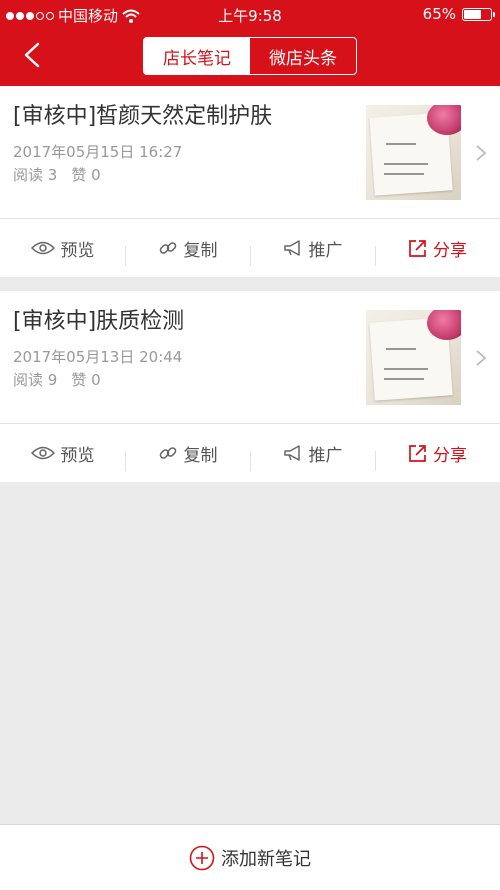  What do you see at coordinates (458, 14) in the screenshot?
I see `status-right: 65%` at bounding box center [458, 14].